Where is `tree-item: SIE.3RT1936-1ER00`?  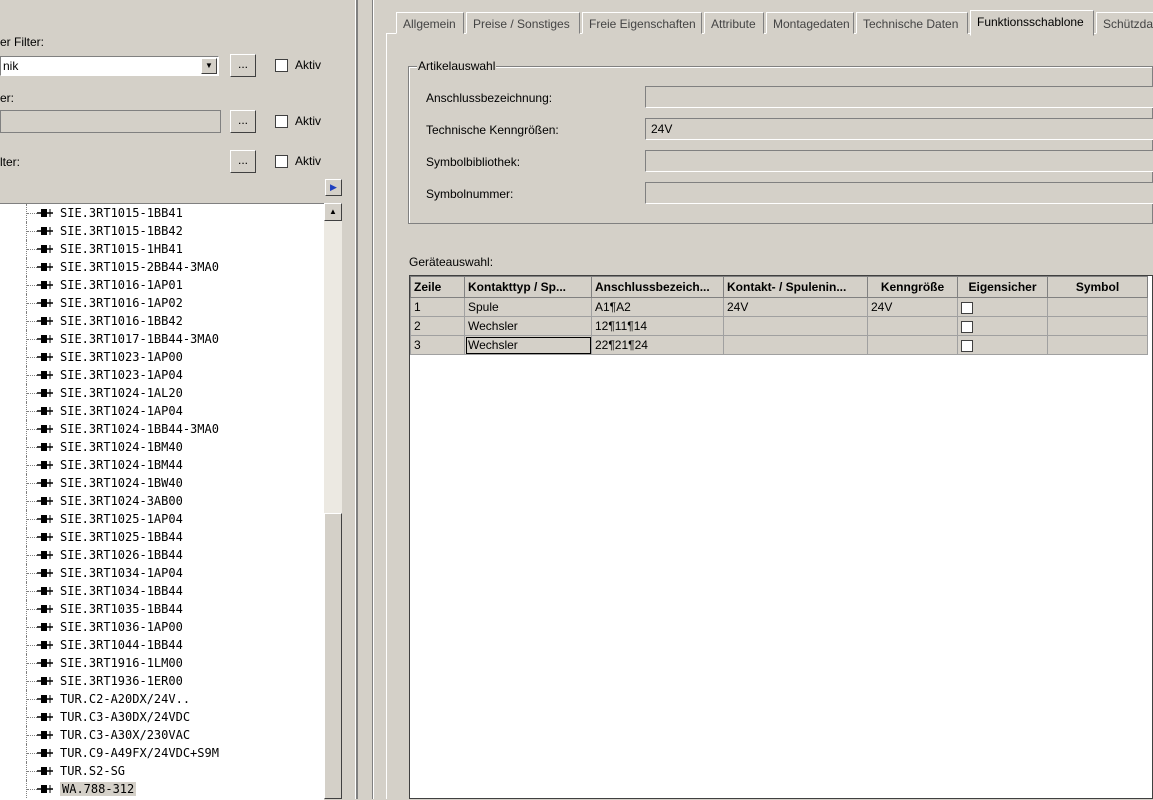
tree-item: SIE.3RT1936-1ER00 is located at coordinates (162, 681).